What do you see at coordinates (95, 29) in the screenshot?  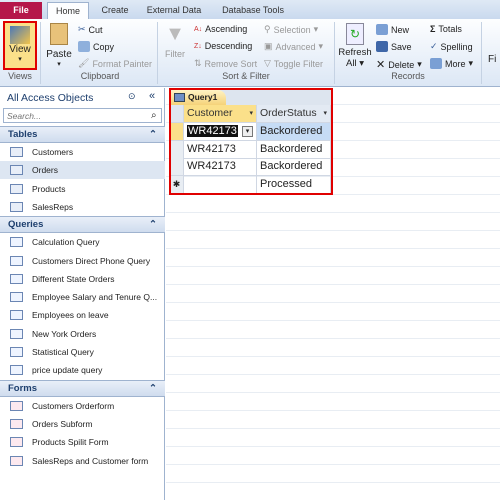 I see `cut-label: Cut` at bounding box center [95, 29].